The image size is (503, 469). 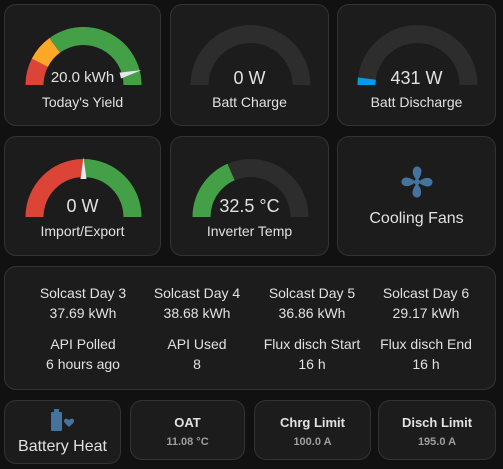 I want to click on stat-title: Solcast Day 4, so click(x=197, y=293).